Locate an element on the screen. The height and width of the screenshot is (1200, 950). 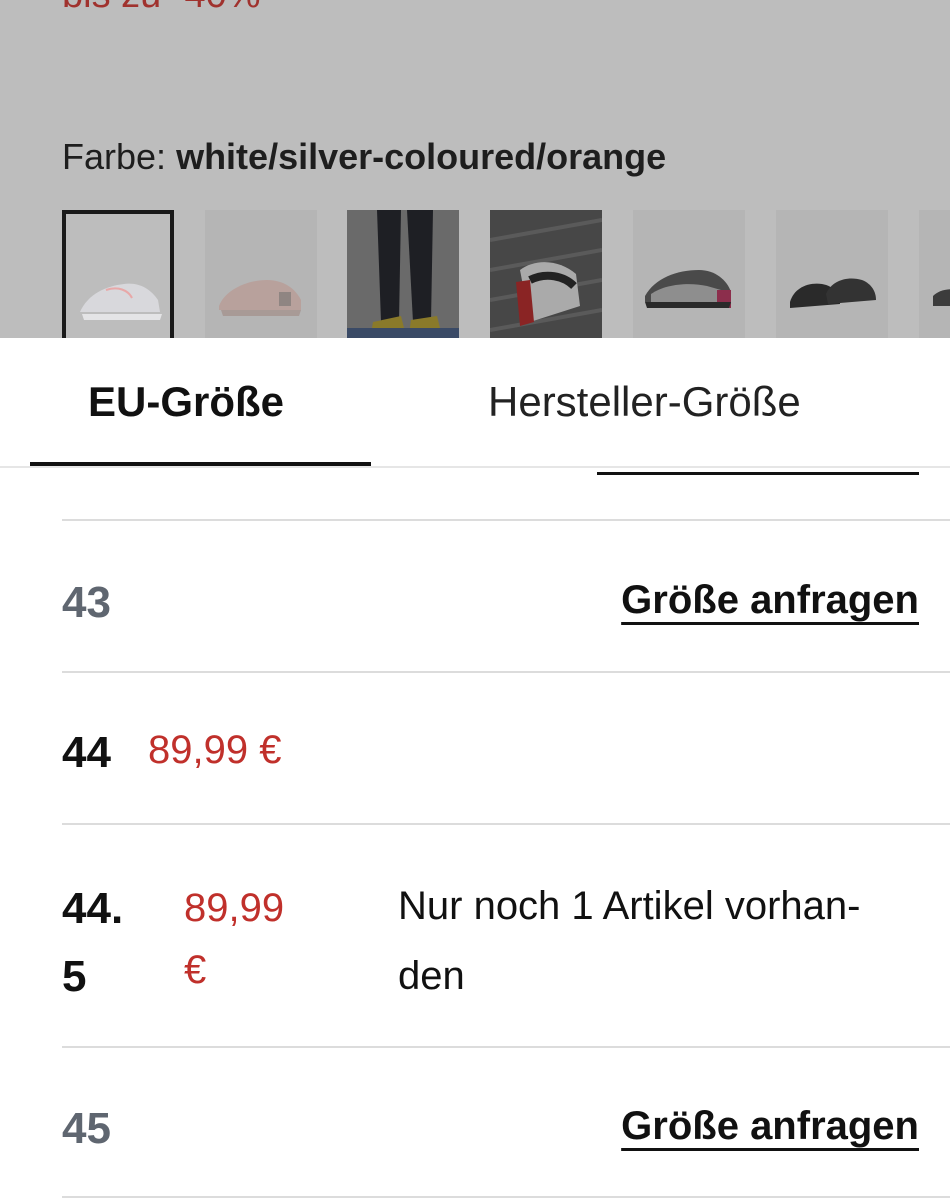
silver-pink-sneaker-thumbnail is located at coordinates (689, 274).